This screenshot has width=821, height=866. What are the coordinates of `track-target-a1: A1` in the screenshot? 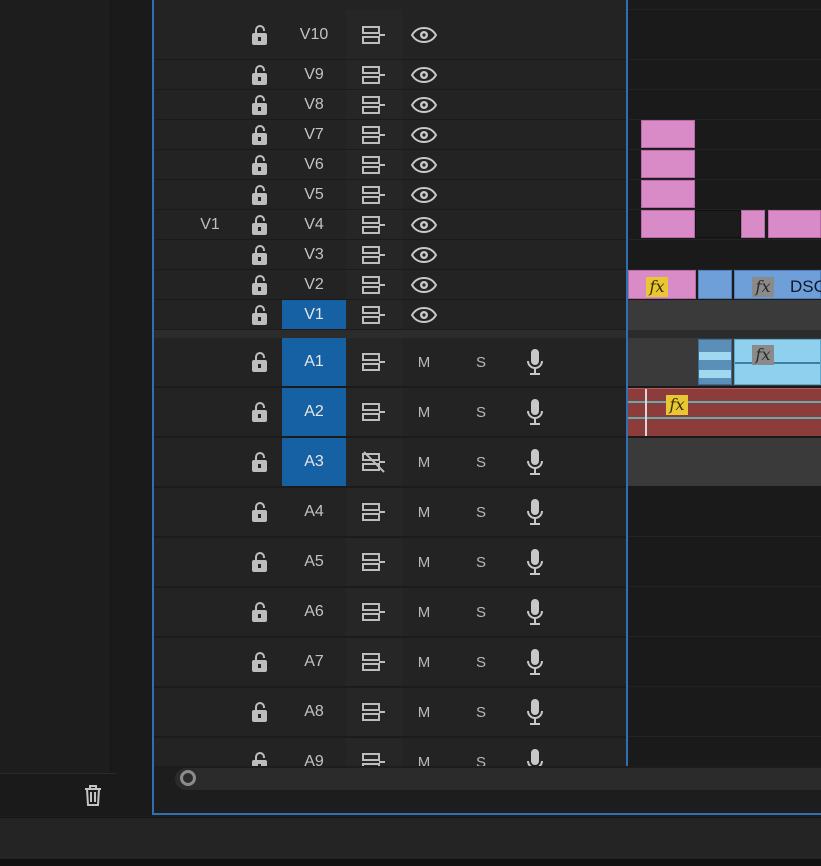 It's located at (314, 362).